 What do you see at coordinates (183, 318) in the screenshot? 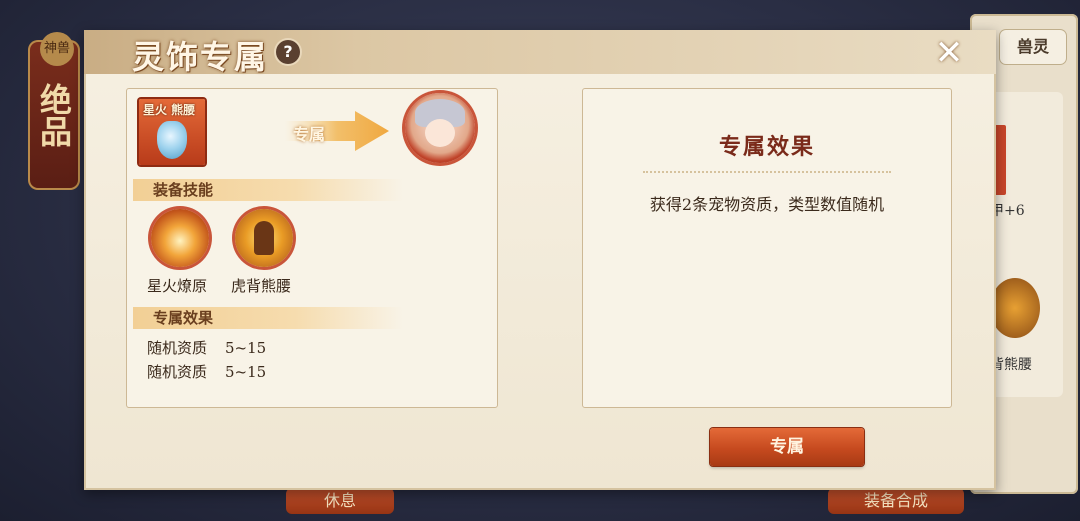
I see `exclusive-effect-heading: 专属效果` at bounding box center [183, 318].